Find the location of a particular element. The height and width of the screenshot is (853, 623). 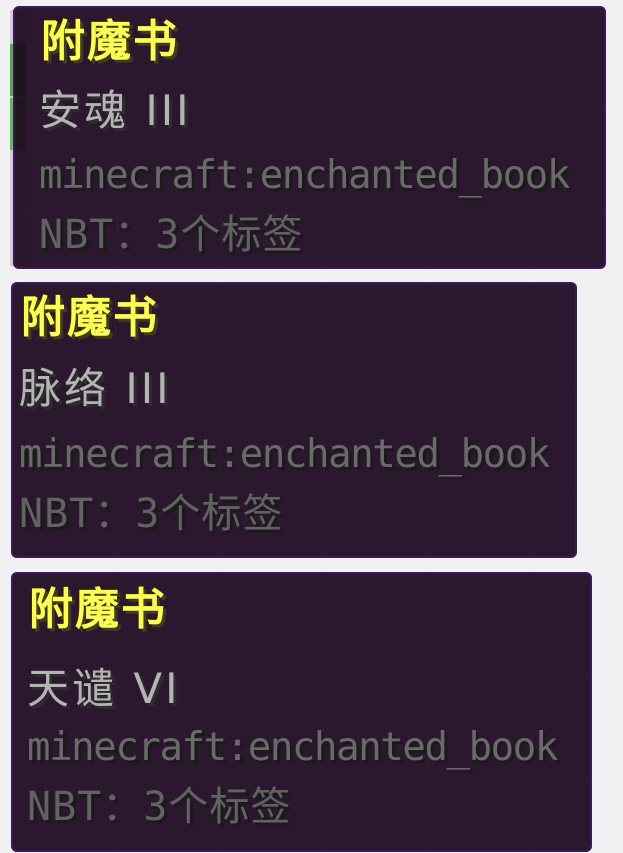

enchantment-line: 天谴 VI is located at coordinates (104, 688).